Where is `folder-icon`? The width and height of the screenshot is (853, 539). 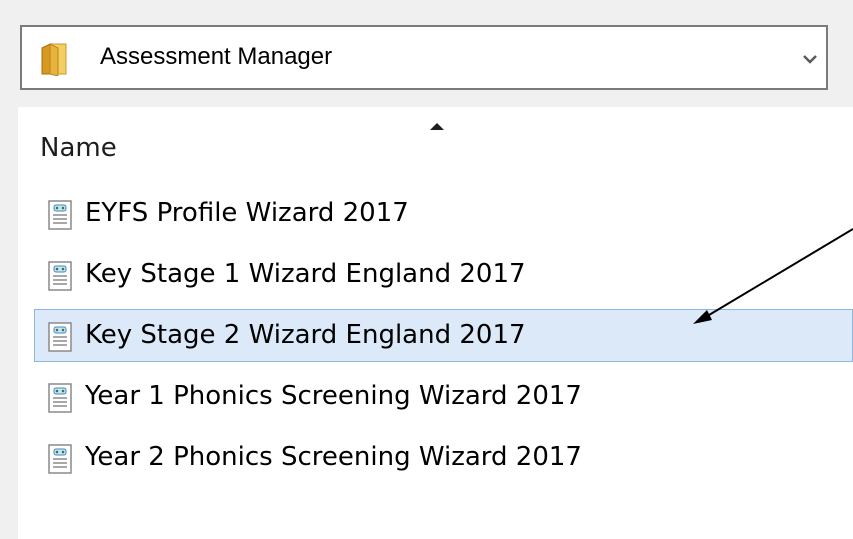 folder-icon is located at coordinates (54, 59).